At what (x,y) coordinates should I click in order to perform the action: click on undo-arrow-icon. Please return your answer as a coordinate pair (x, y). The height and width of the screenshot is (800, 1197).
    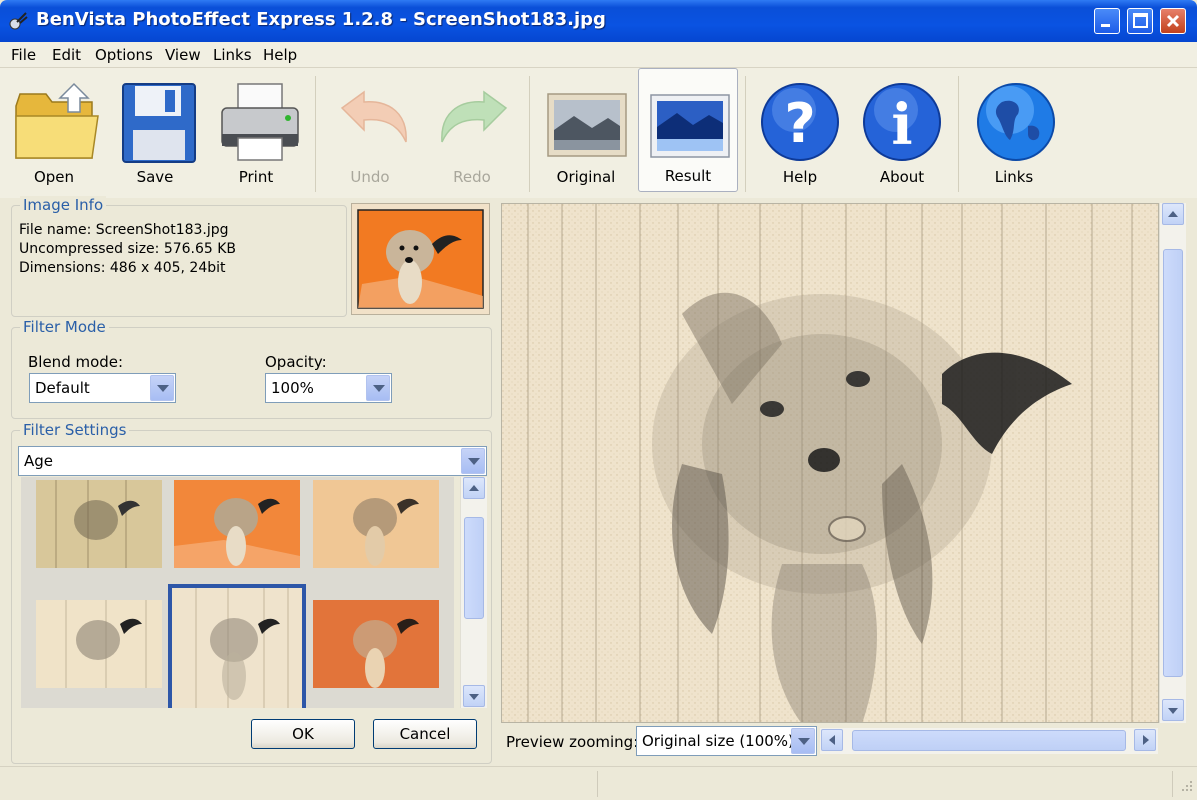
    Looking at the image, I should click on (373, 116).